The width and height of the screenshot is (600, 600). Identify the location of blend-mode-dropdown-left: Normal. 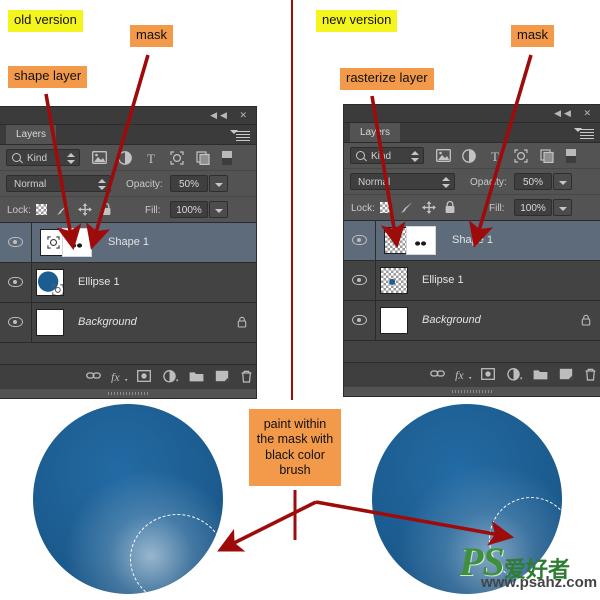
(58, 183).